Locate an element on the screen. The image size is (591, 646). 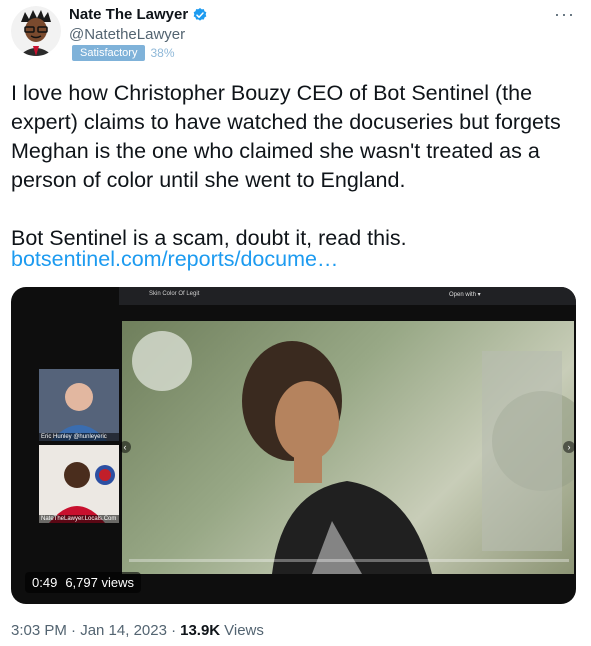
rating-badge-row: Satisfactory 38% is located at coordinates (123, 53).